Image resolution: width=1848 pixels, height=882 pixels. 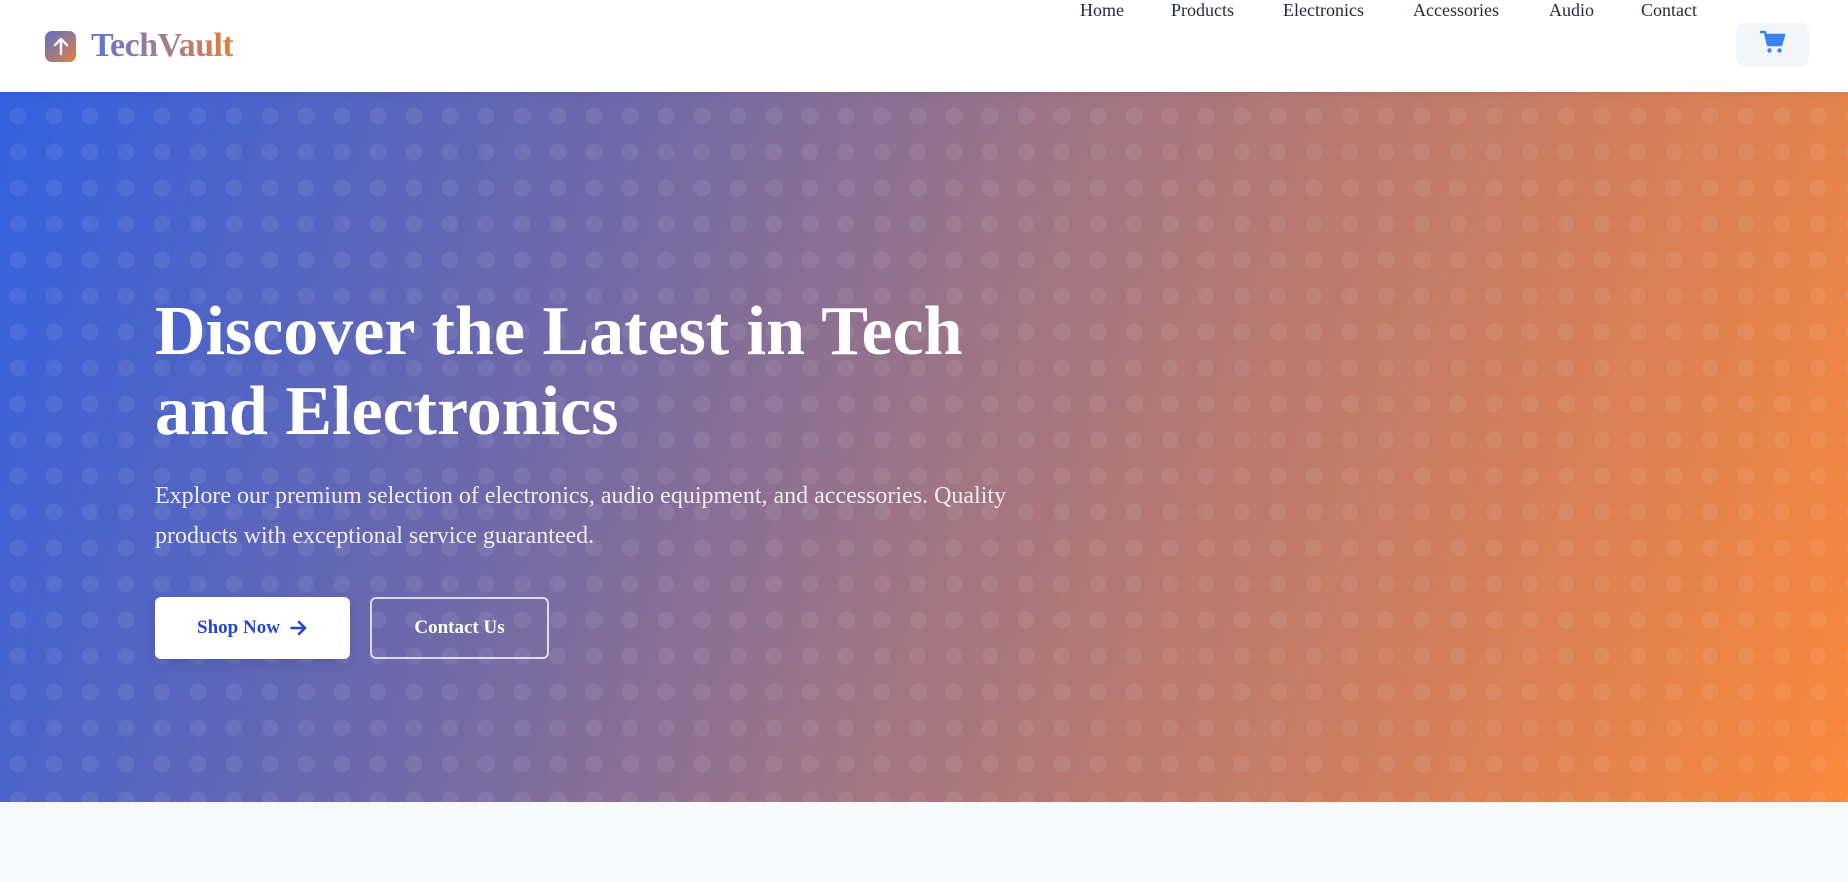 I want to click on arrow-up-icon, so click(x=60, y=46).